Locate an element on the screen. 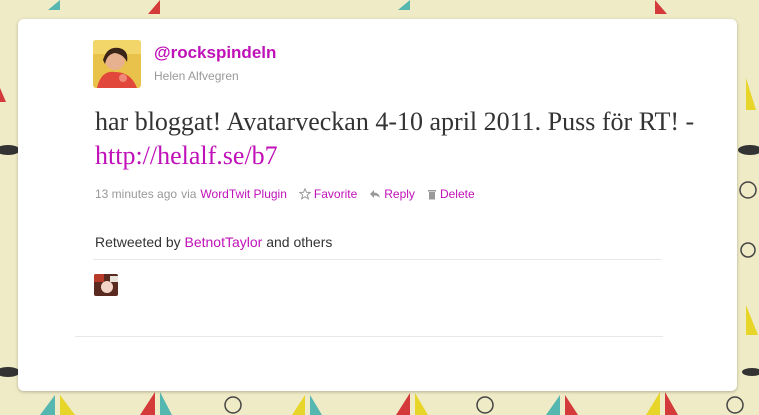  delete-label: Delete is located at coordinates (457, 194).